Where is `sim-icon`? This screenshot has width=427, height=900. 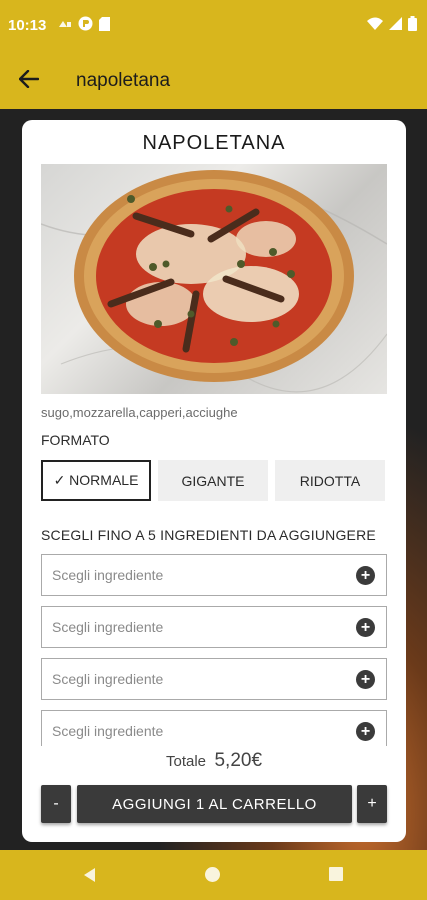 sim-icon is located at coordinates (65, 26).